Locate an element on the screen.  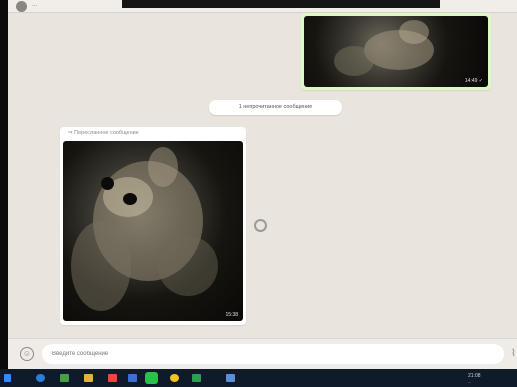
task-view-icon is located at coordinates (64, 378).